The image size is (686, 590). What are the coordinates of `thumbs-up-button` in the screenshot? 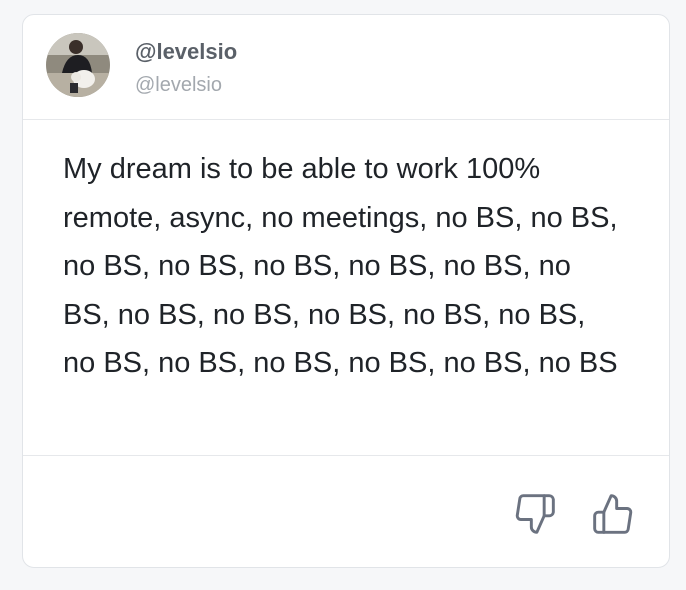 It's located at (613, 514).